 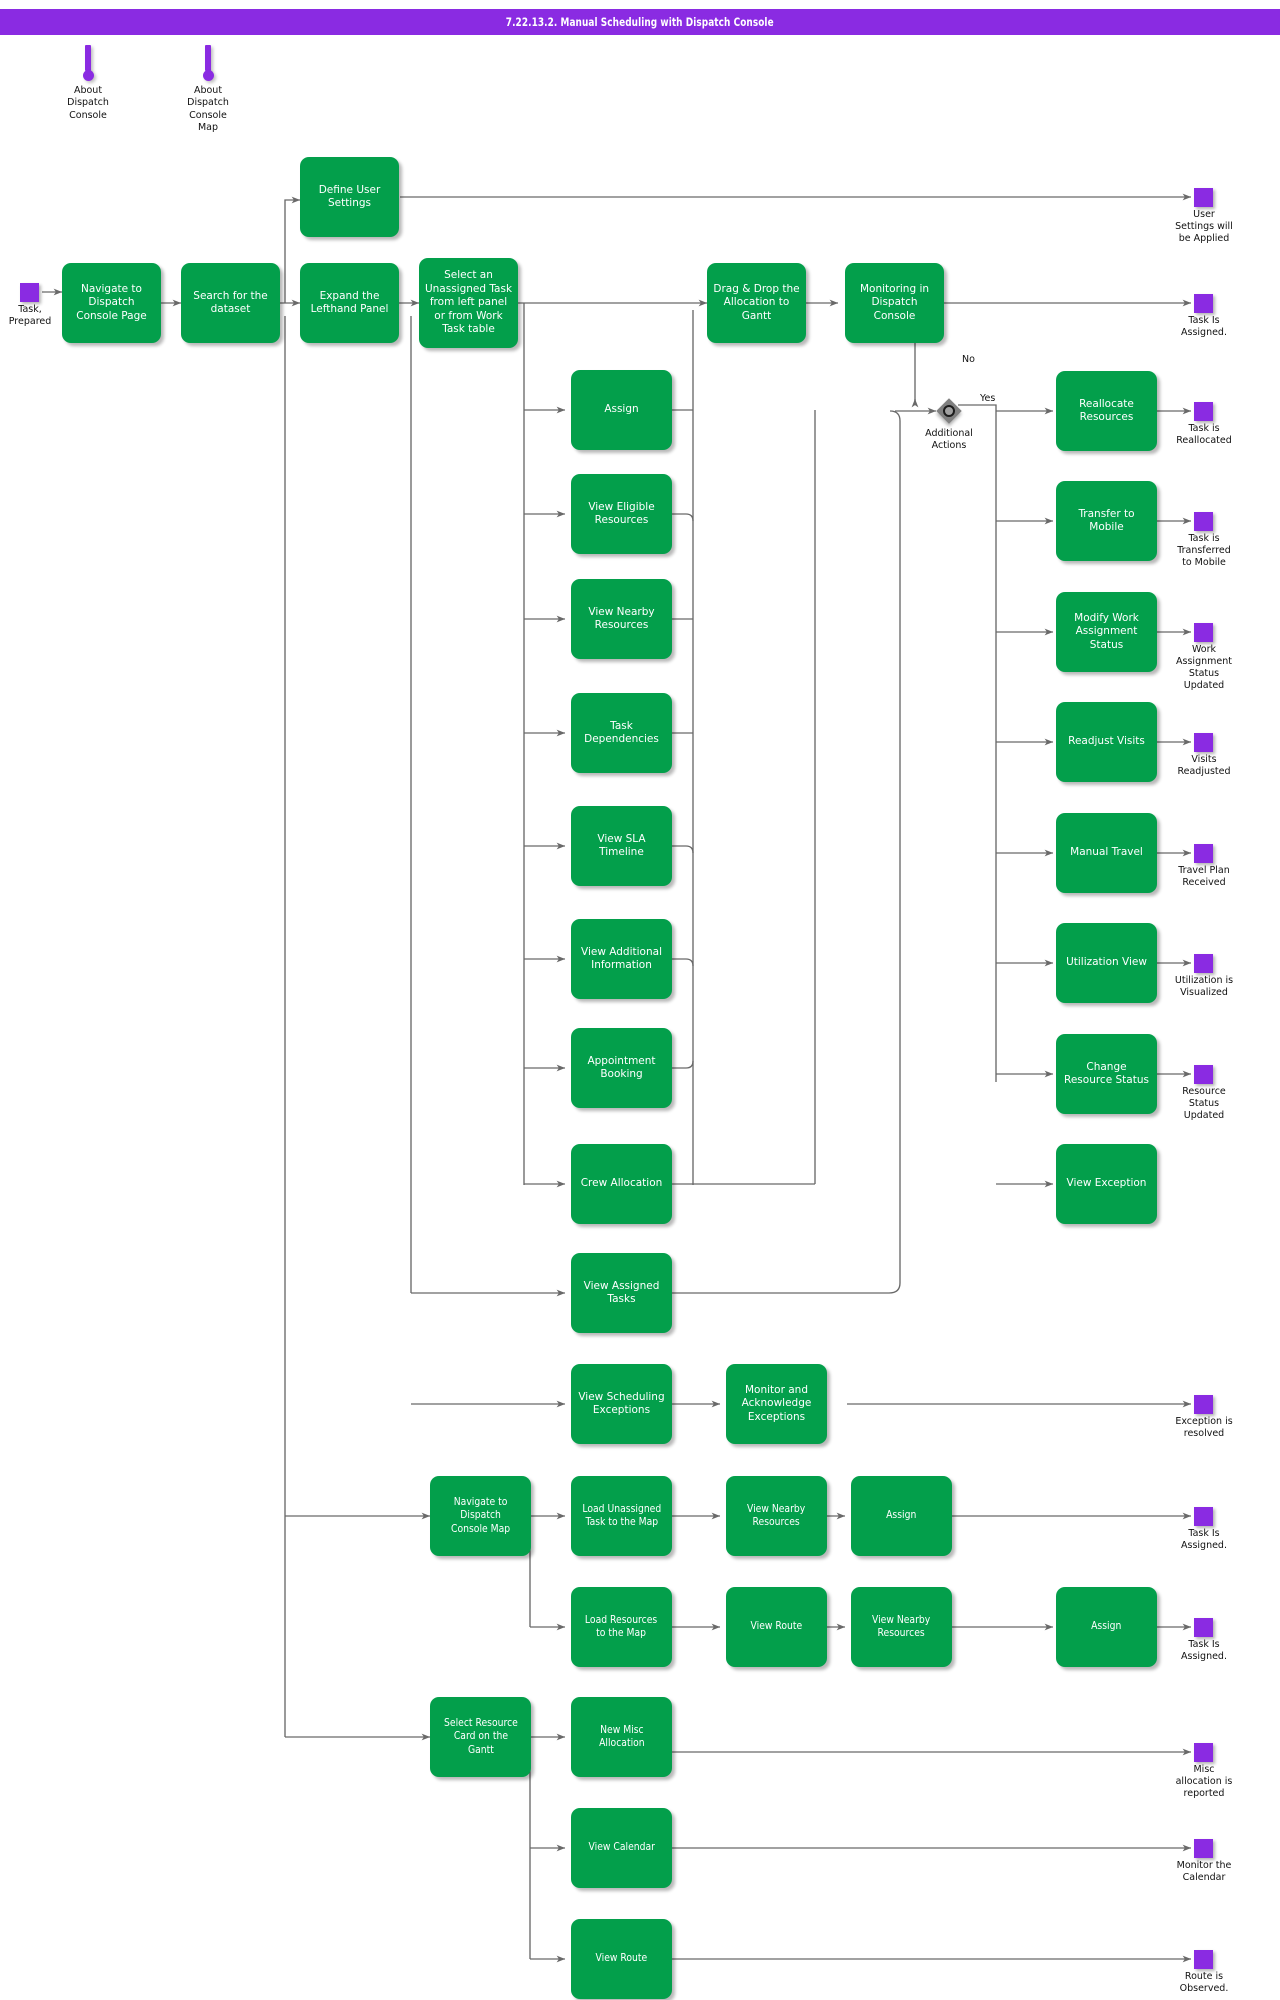 I want to click on activity-view-eligible-resources: View Eligible Resources, so click(x=621, y=514).